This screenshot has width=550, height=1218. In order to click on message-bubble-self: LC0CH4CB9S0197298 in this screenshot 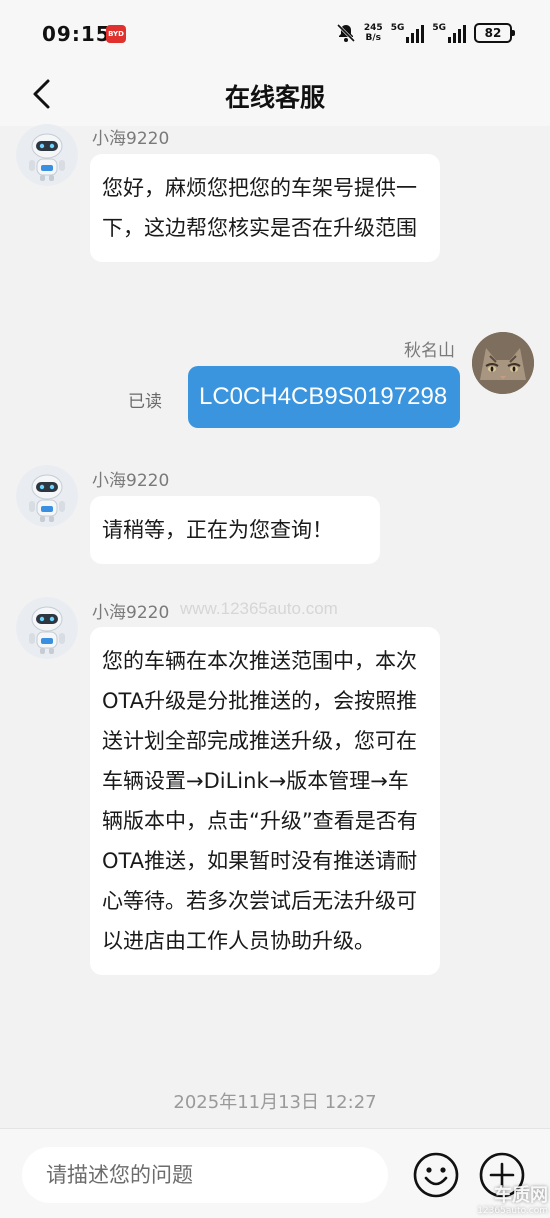, I will do `click(324, 397)`.